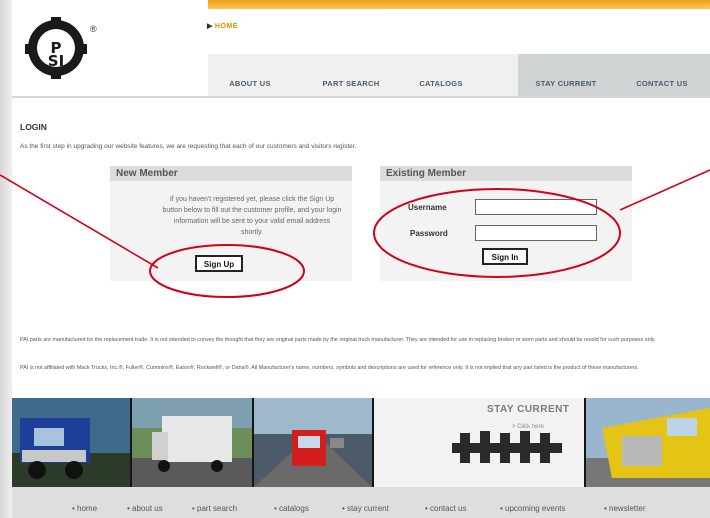  Describe the element at coordinates (662, 83) in the screenshot. I see `nav-label: CONTACT US` at that location.